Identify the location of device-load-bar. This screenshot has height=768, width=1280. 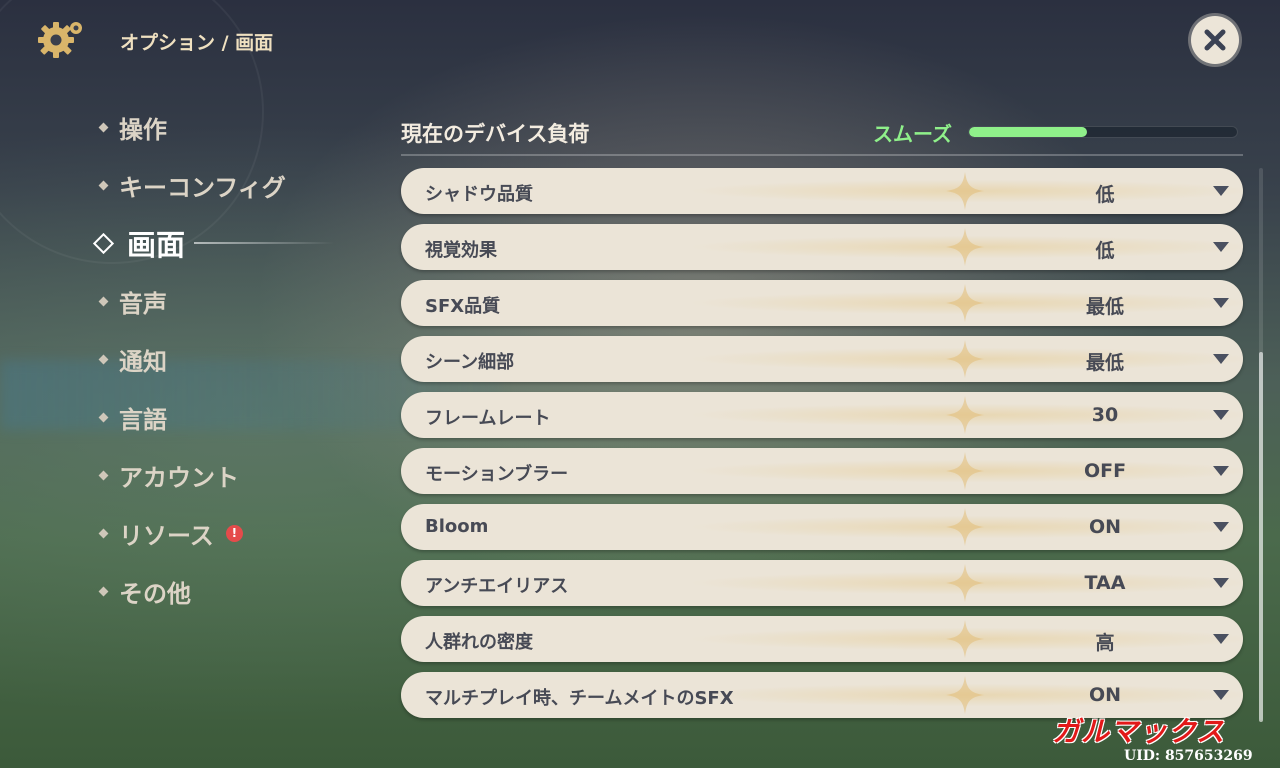
(1103, 132).